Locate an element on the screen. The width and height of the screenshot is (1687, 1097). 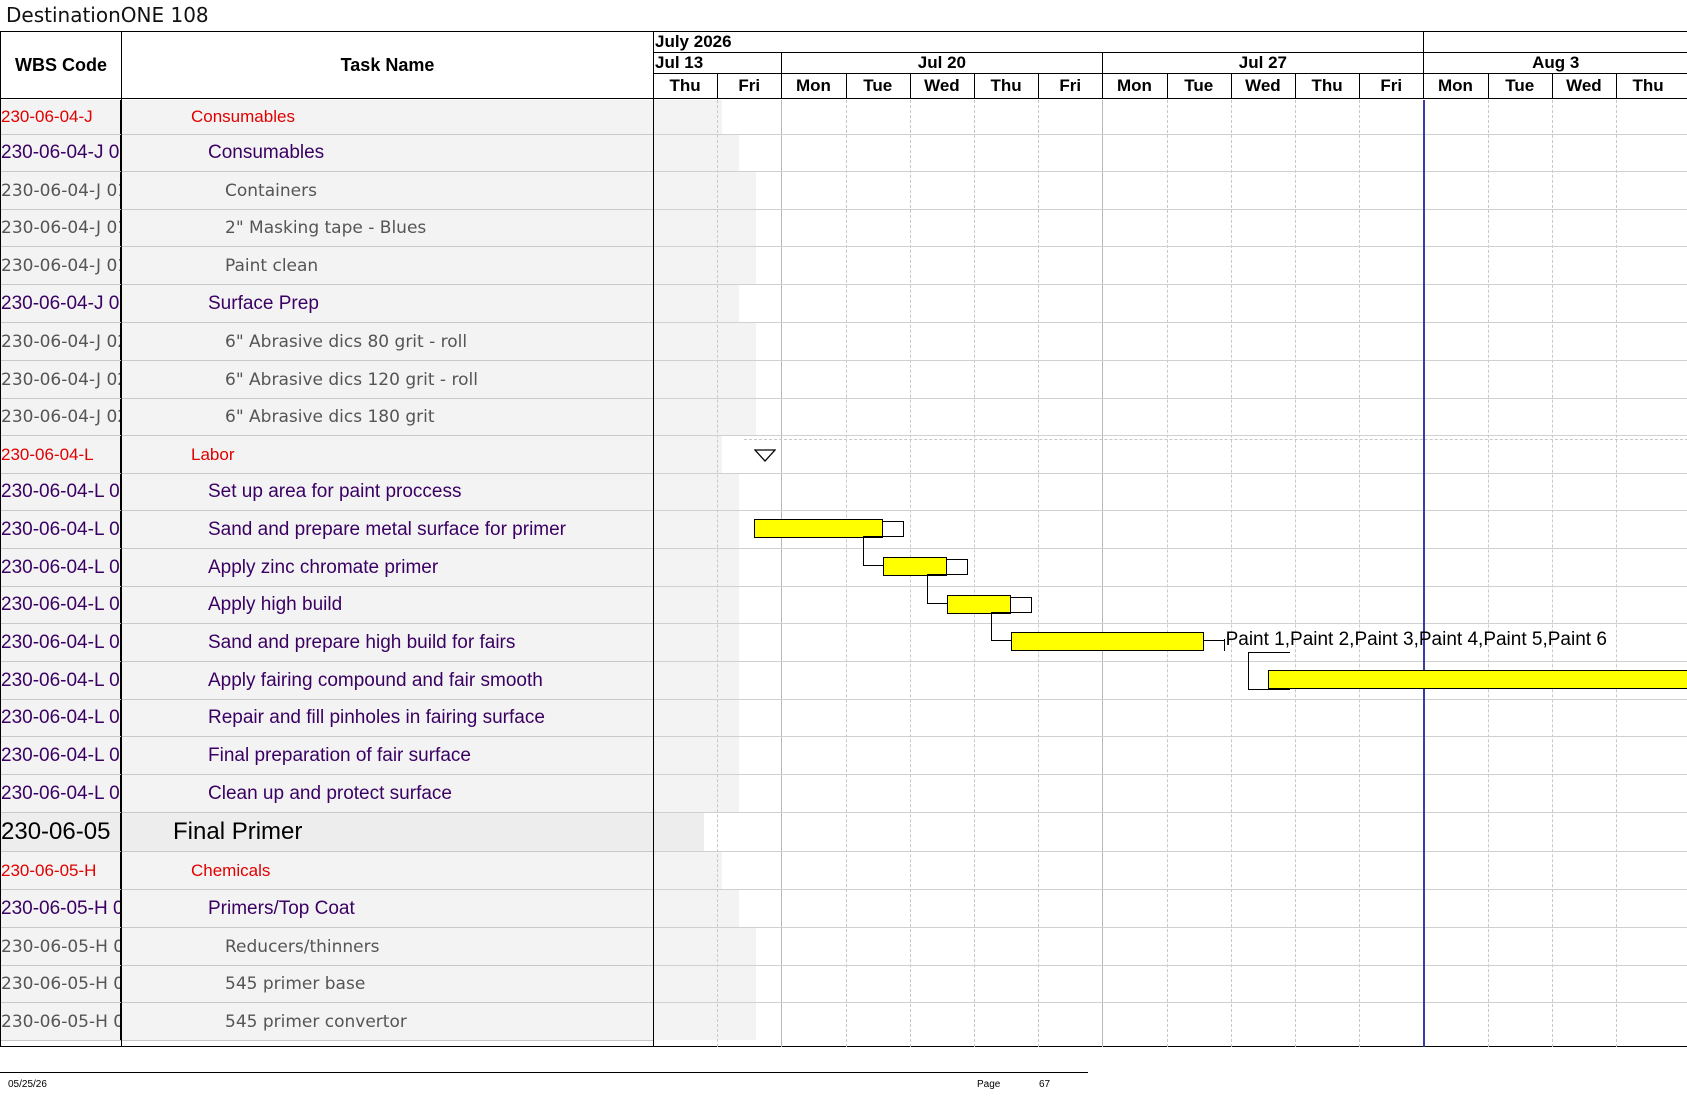
table-row: 230-06-04-J 01 Paint clean is located at coordinates (378, 266).